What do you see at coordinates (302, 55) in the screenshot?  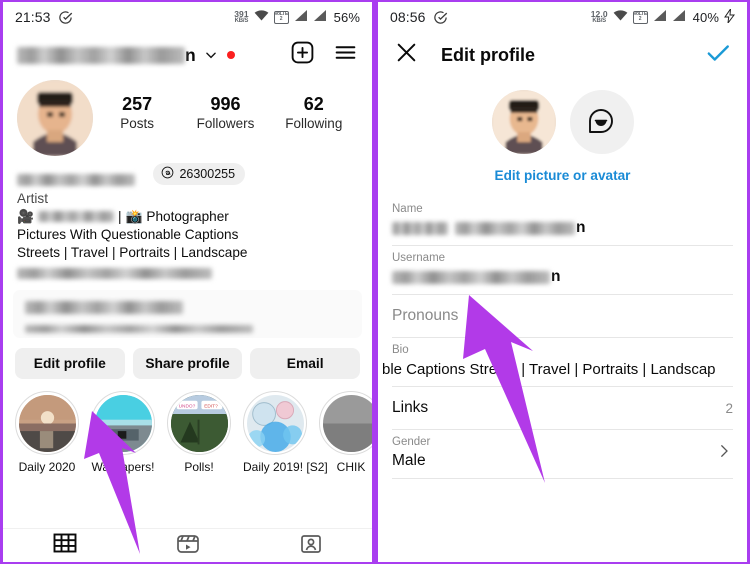 I see `plus-box-icon` at bounding box center [302, 55].